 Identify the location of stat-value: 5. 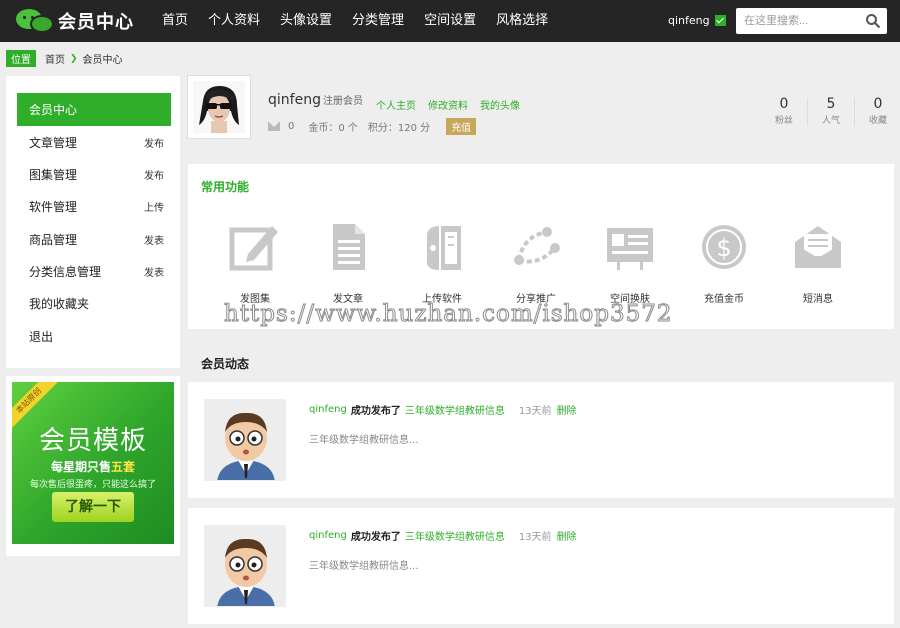
(831, 104).